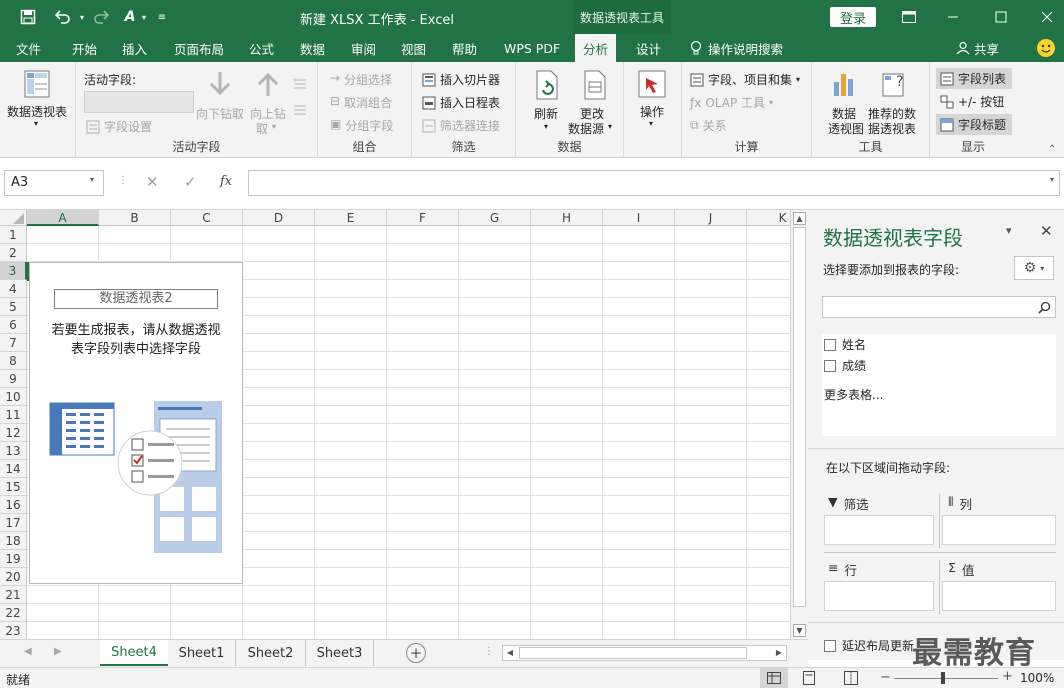 This screenshot has width=1064, height=688. I want to click on row-header: 10, so click(13, 397).